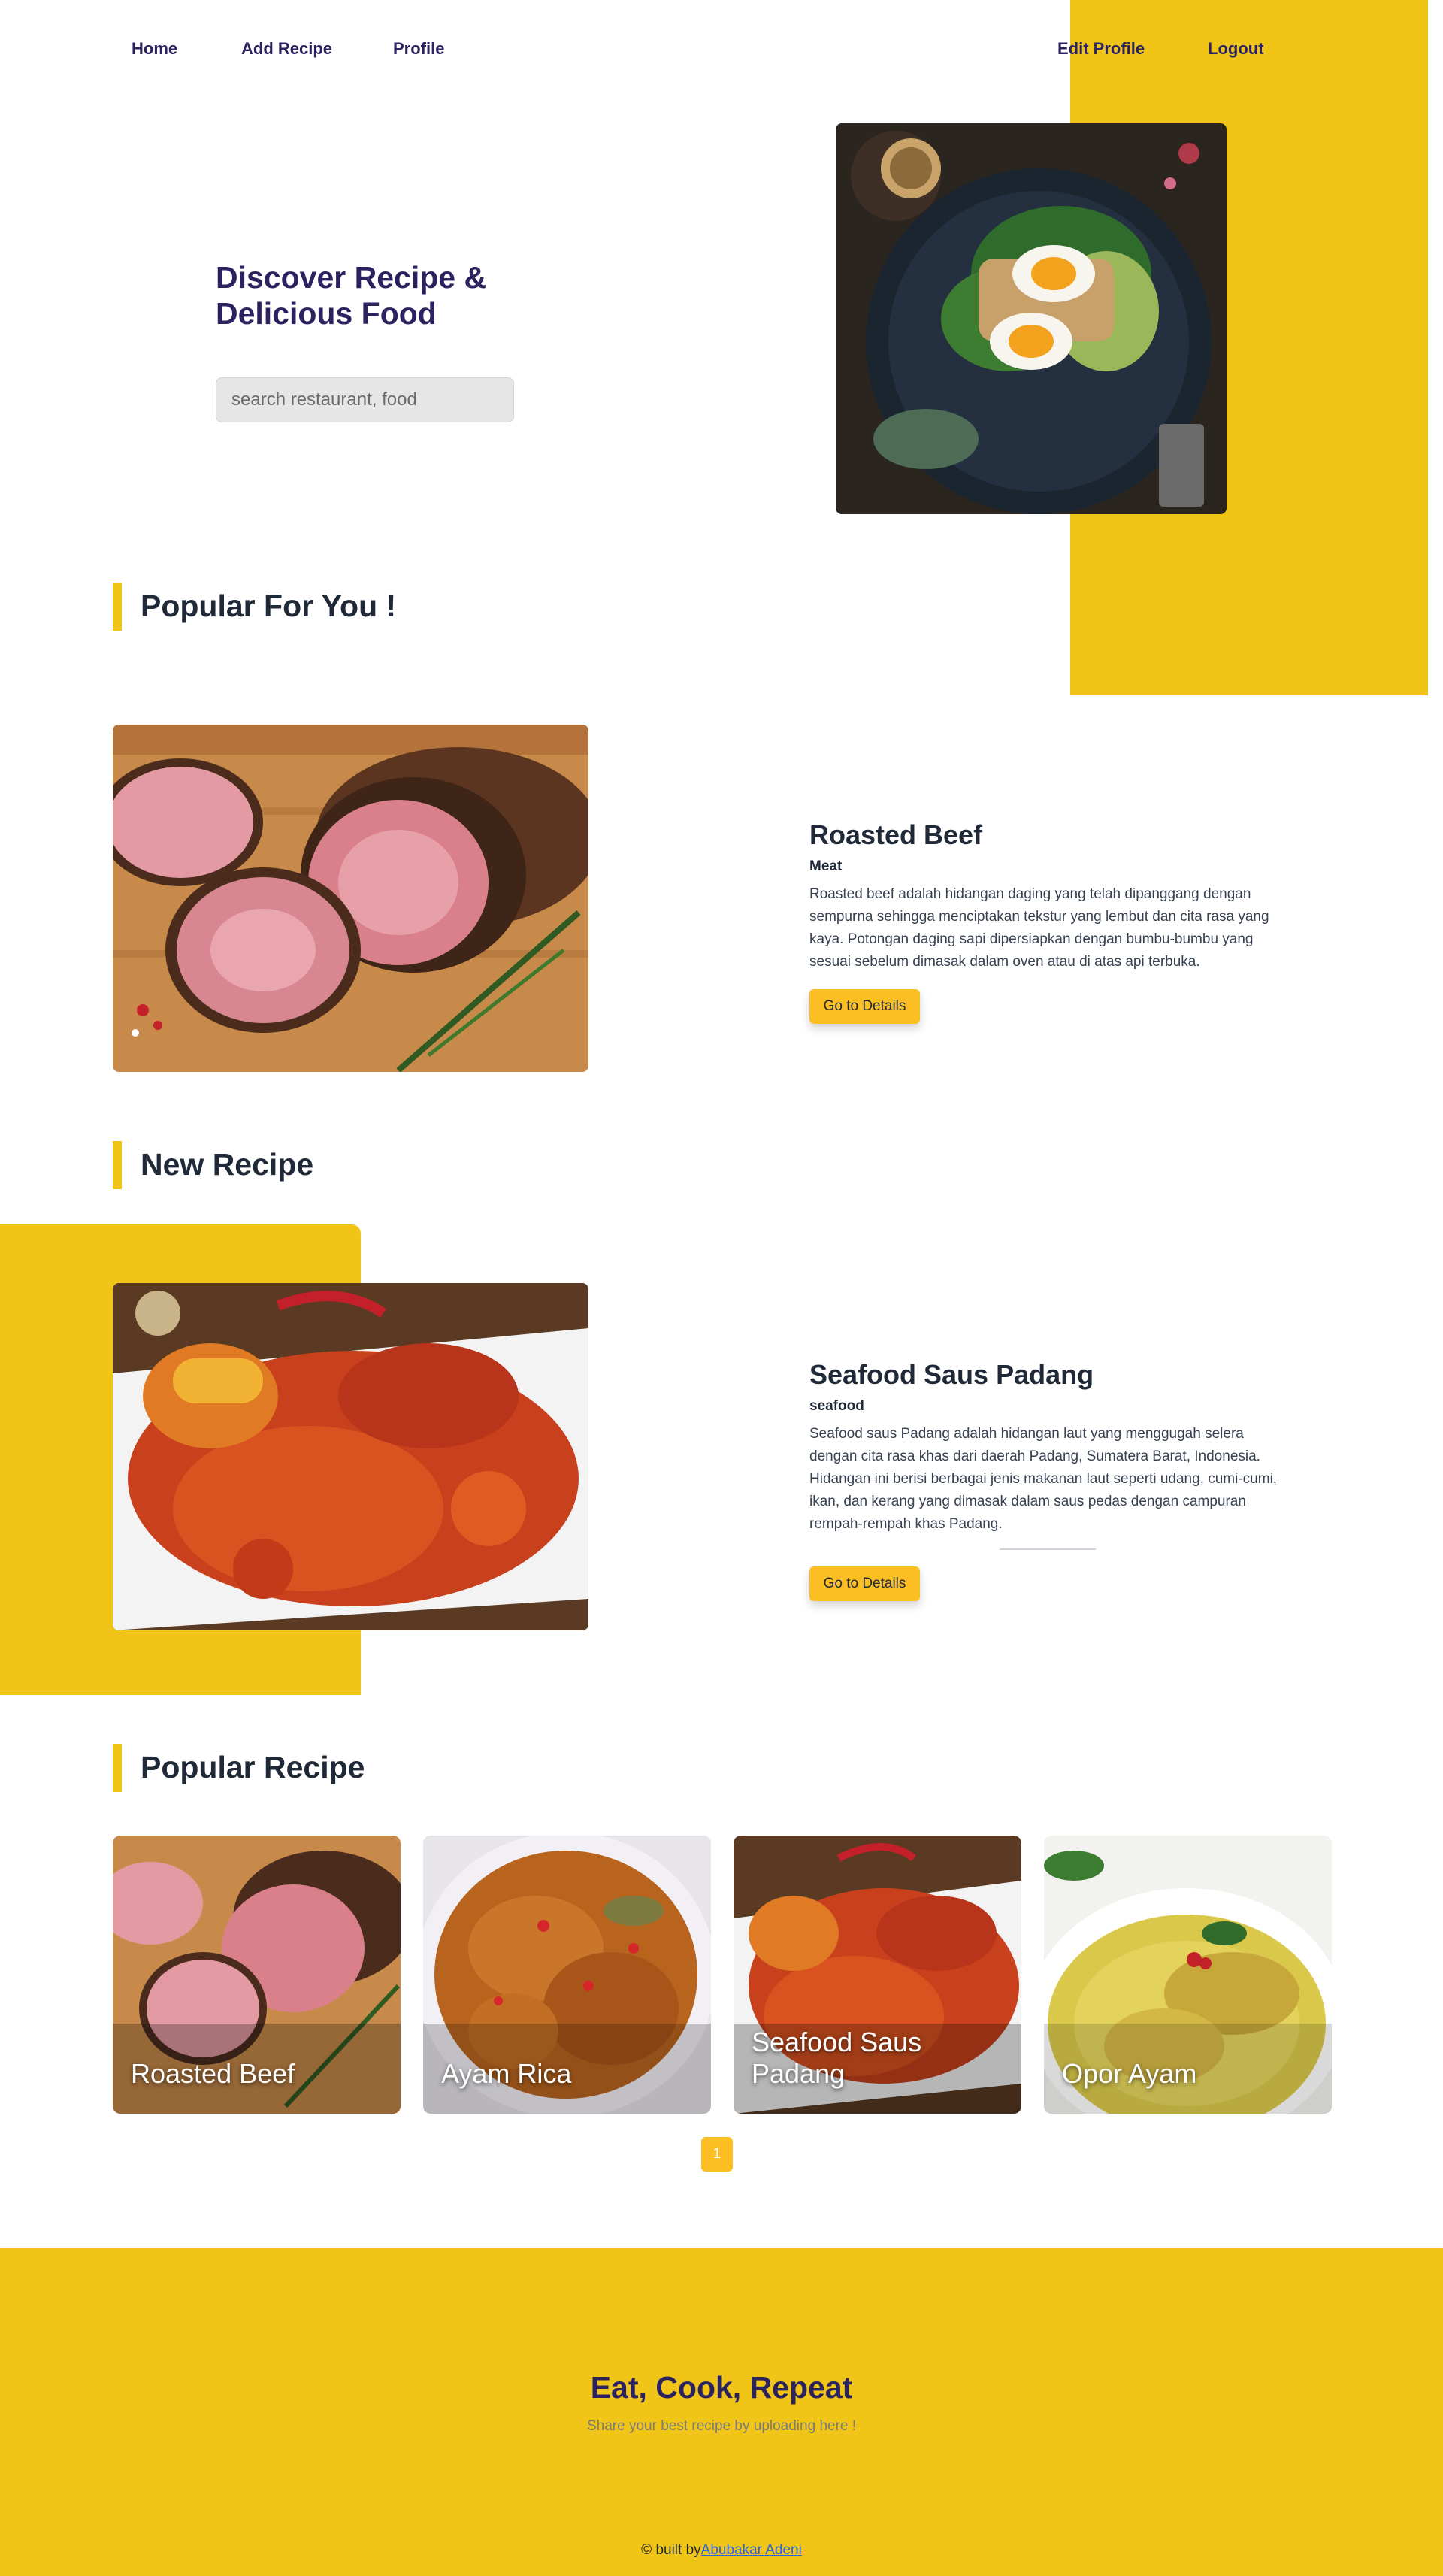 This screenshot has height=2576, width=1443. I want to click on nav-profile-link: Profile, so click(419, 49).